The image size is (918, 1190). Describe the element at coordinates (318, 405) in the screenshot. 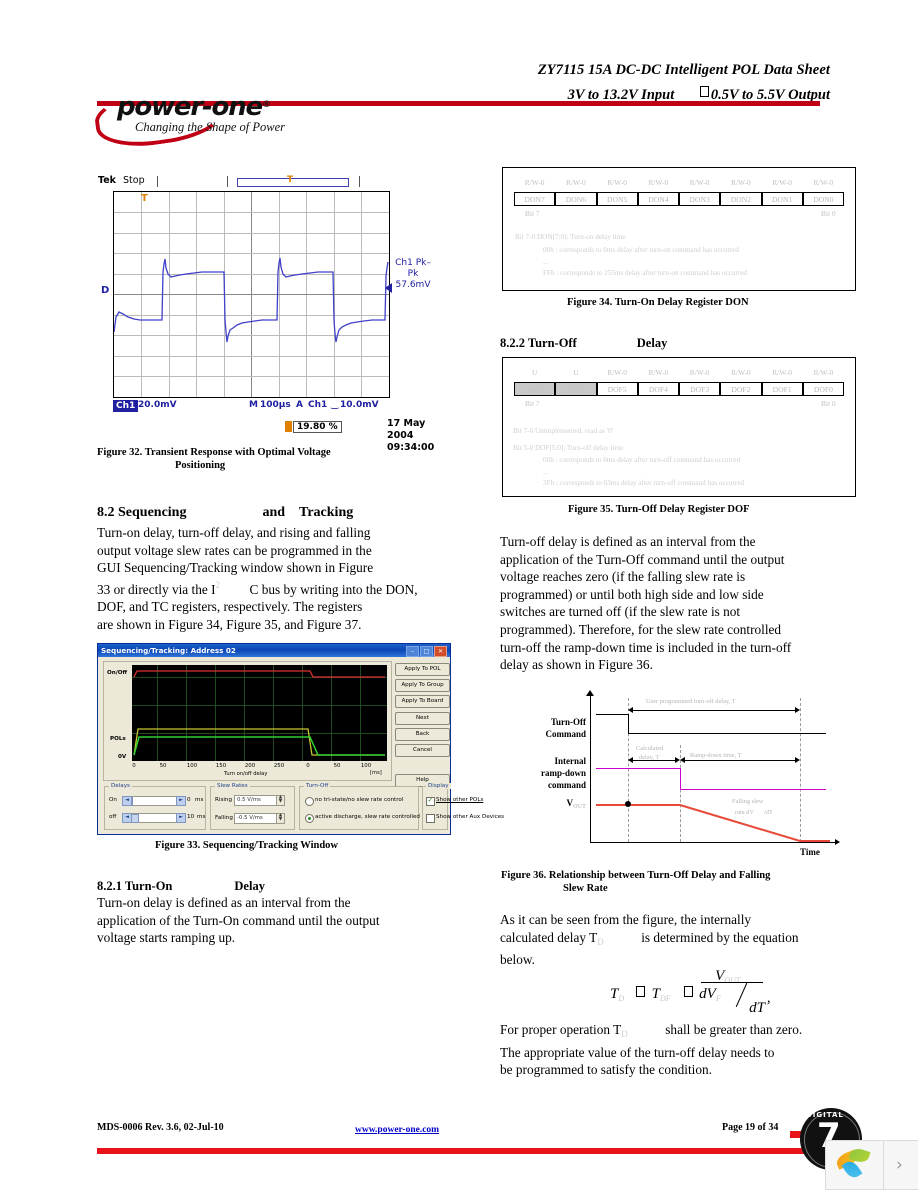

I see `scope-trigger-source: Ch1` at that location.